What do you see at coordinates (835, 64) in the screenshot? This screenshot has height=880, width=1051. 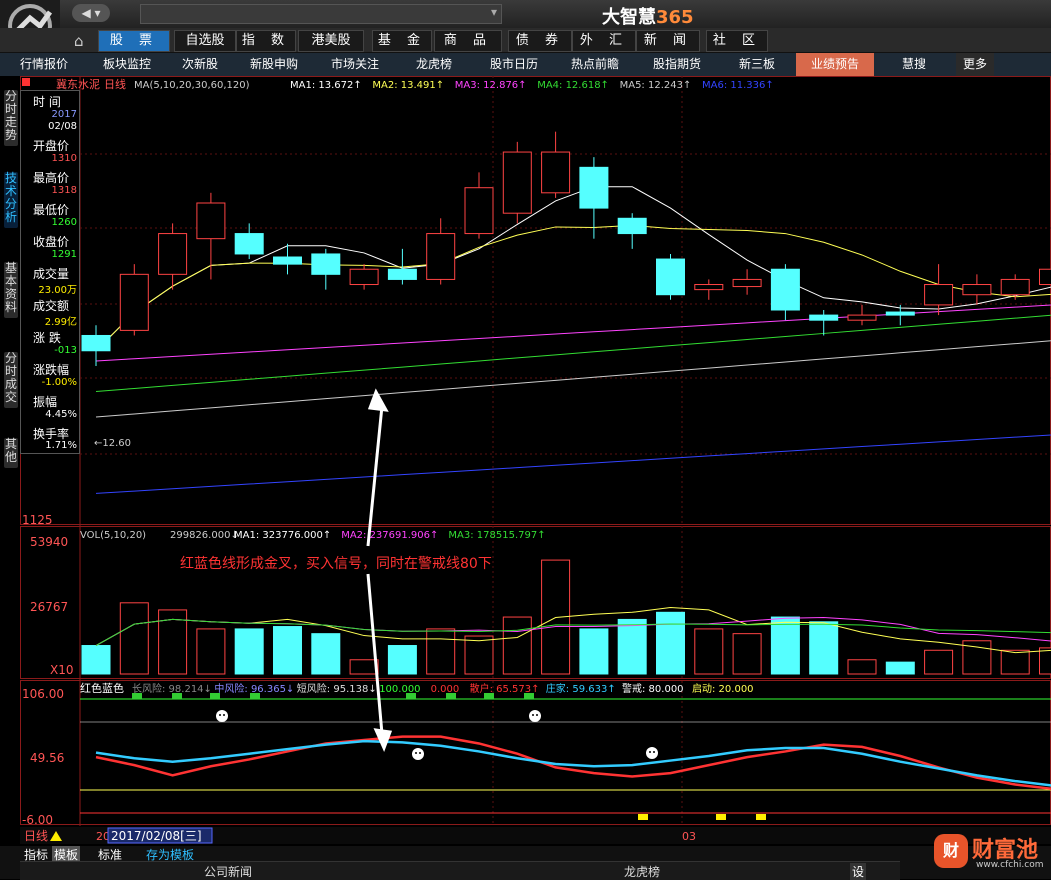 I see `tab-earnings-forecast: 业绩预告` at bounding box center [835, 64].